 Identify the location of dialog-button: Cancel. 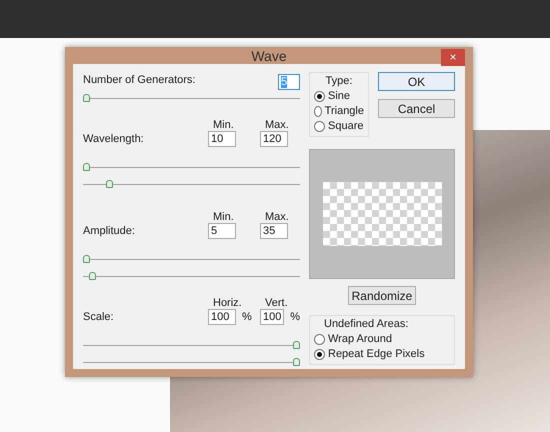
(416, 108).